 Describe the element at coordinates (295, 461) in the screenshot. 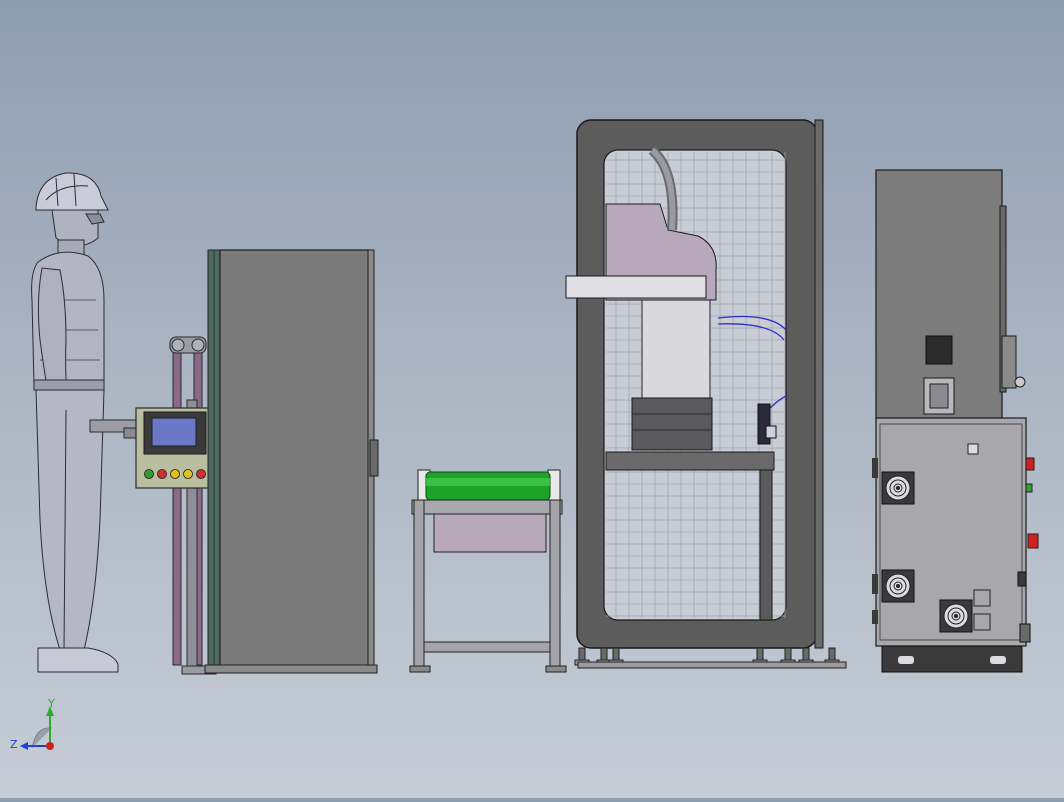

I see `cabinet-side-panel` at that location.